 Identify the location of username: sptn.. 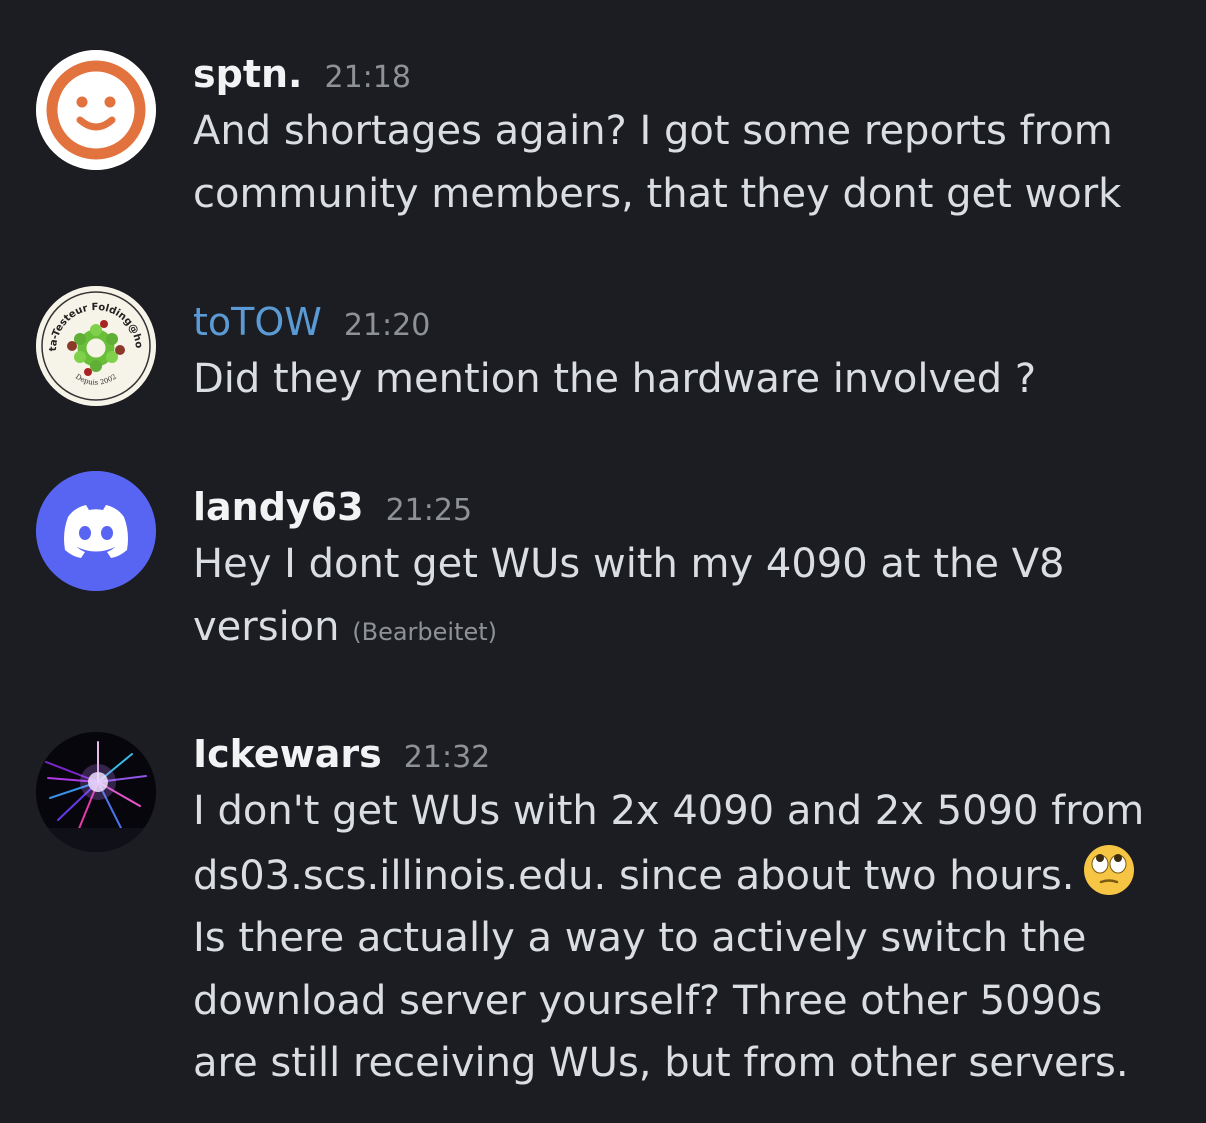
(247, 74).